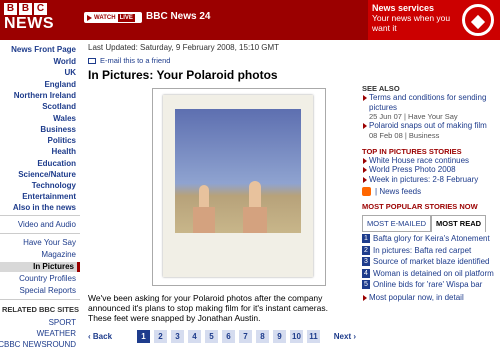  I want to click on page-9: 9, so click(279, 336).